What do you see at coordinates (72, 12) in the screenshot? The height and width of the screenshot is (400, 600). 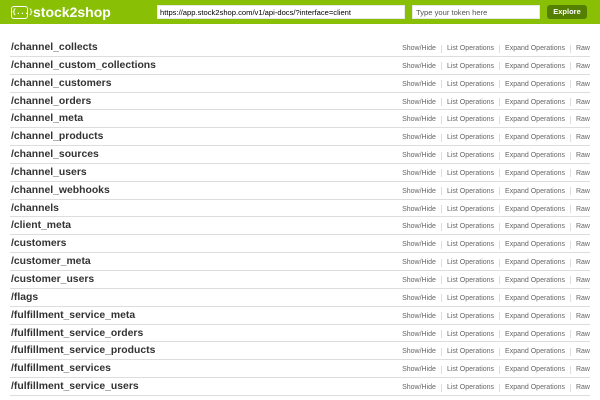 I see `brand-name: stock2shop` at bounding box center [72, 12].